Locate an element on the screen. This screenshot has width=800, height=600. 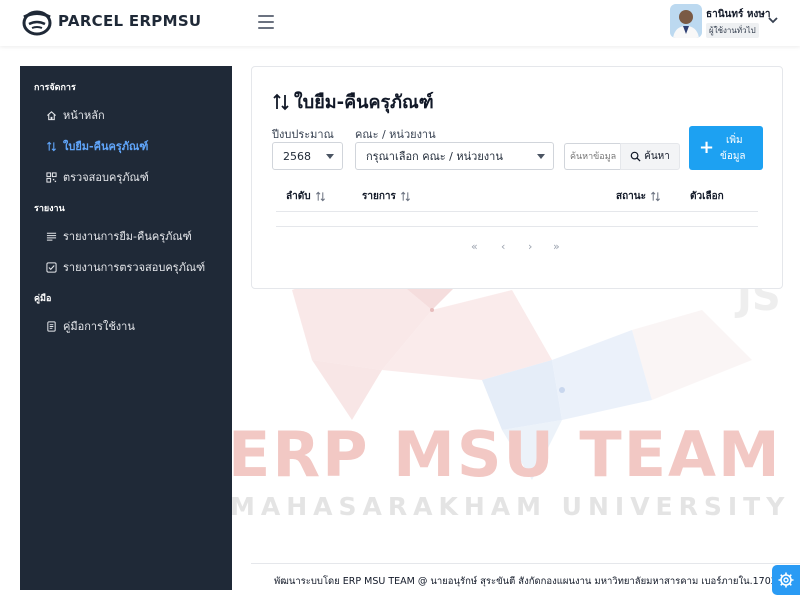
sidebar-item-home: หน้าหลัก is located at coordinates (75, 115).